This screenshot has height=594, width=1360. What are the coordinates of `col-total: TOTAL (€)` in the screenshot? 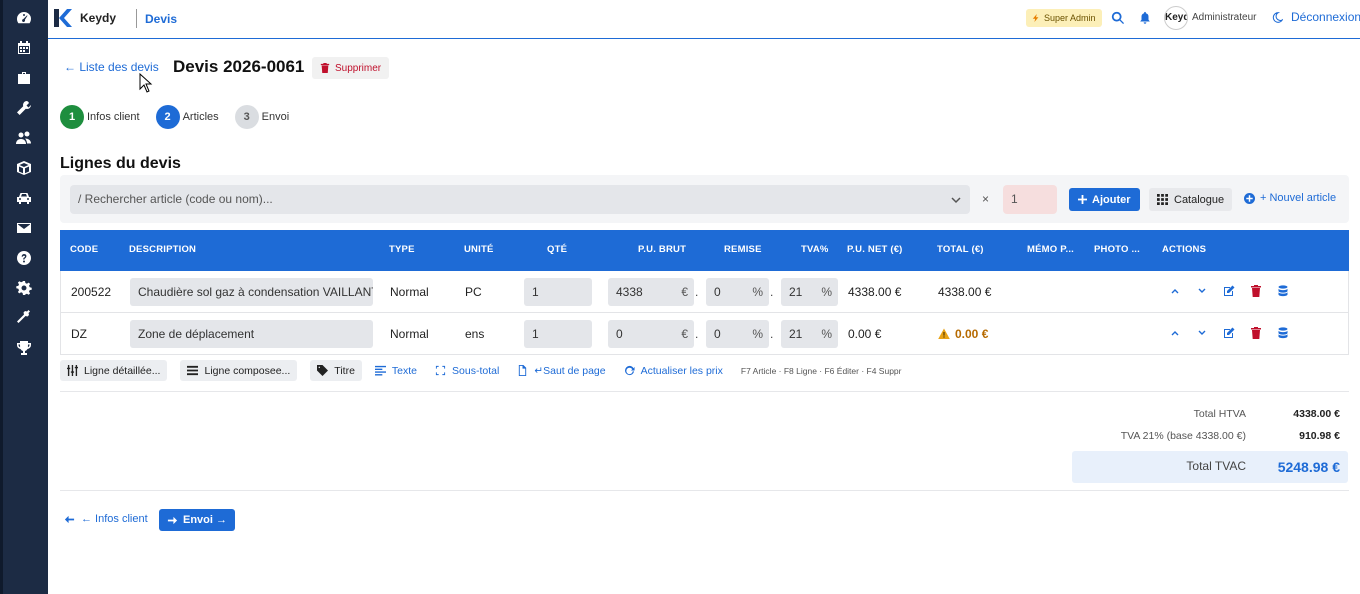 It's located at (960, 249).